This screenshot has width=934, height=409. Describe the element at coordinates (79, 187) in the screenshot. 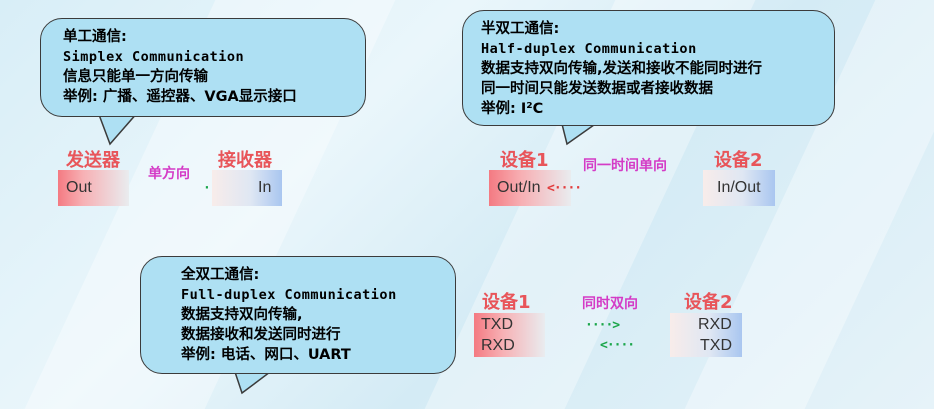

I see `sender-port: Out` at that location.